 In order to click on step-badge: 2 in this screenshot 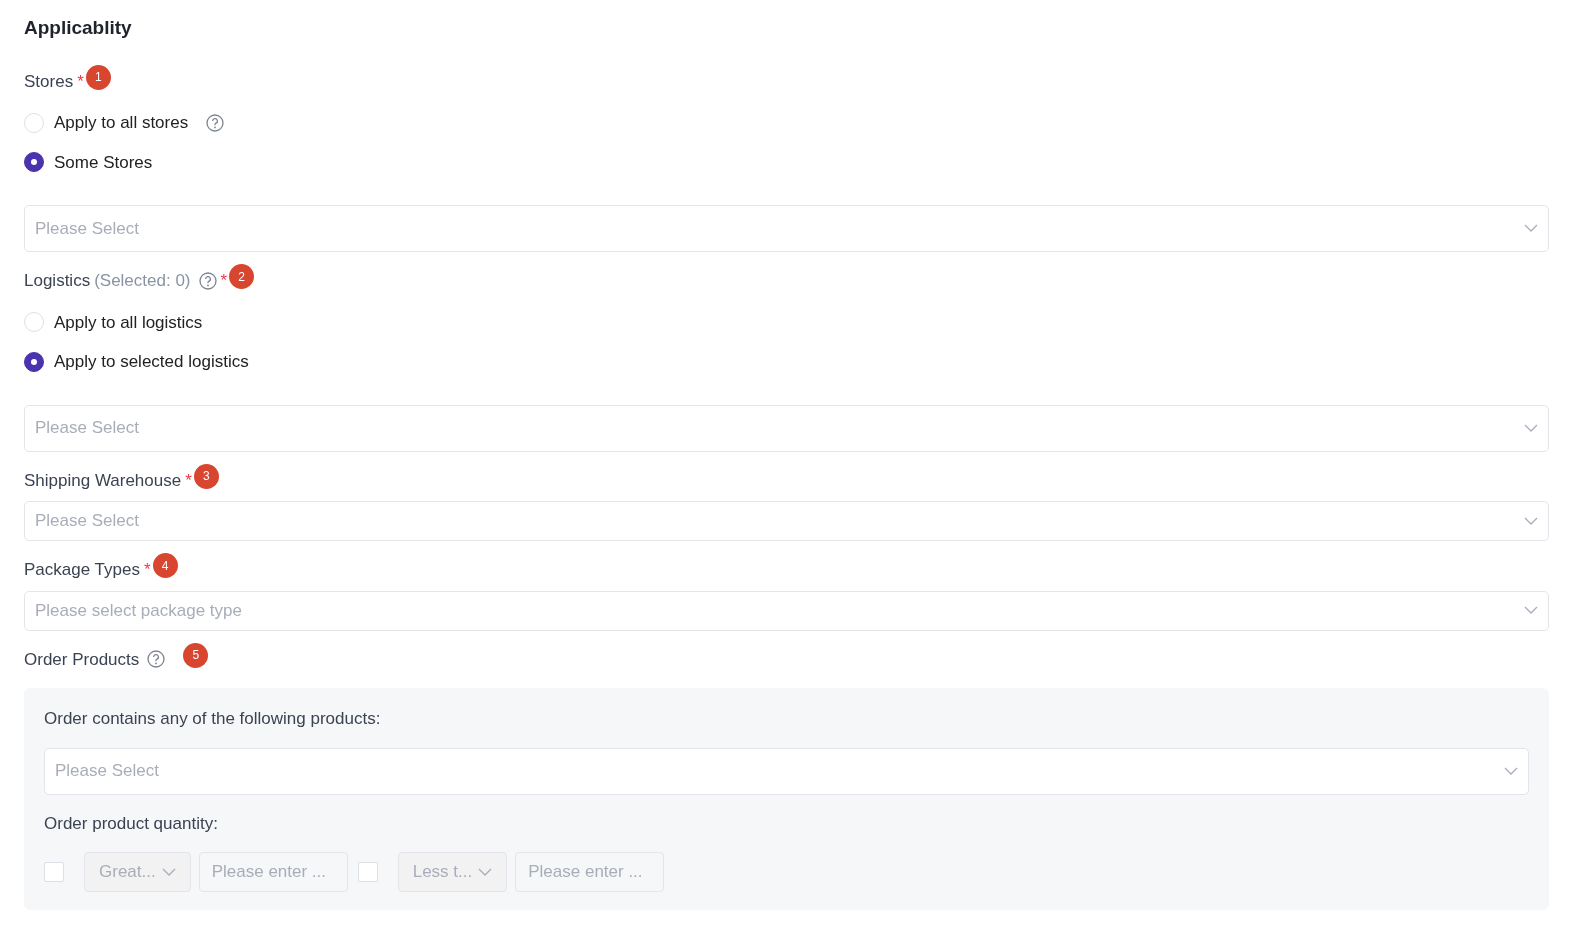, I will do `click(242, 277)`.